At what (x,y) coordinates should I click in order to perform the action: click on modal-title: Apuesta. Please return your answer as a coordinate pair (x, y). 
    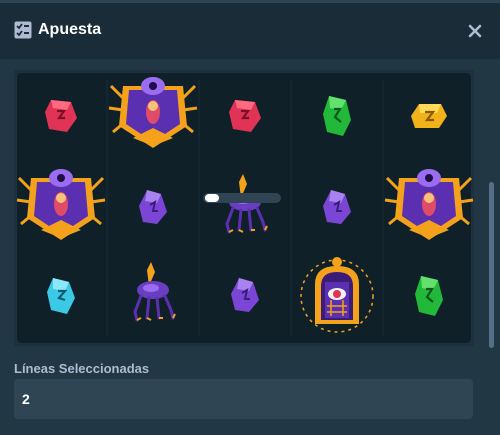
    Looking at the image, I should click on (70, 29).